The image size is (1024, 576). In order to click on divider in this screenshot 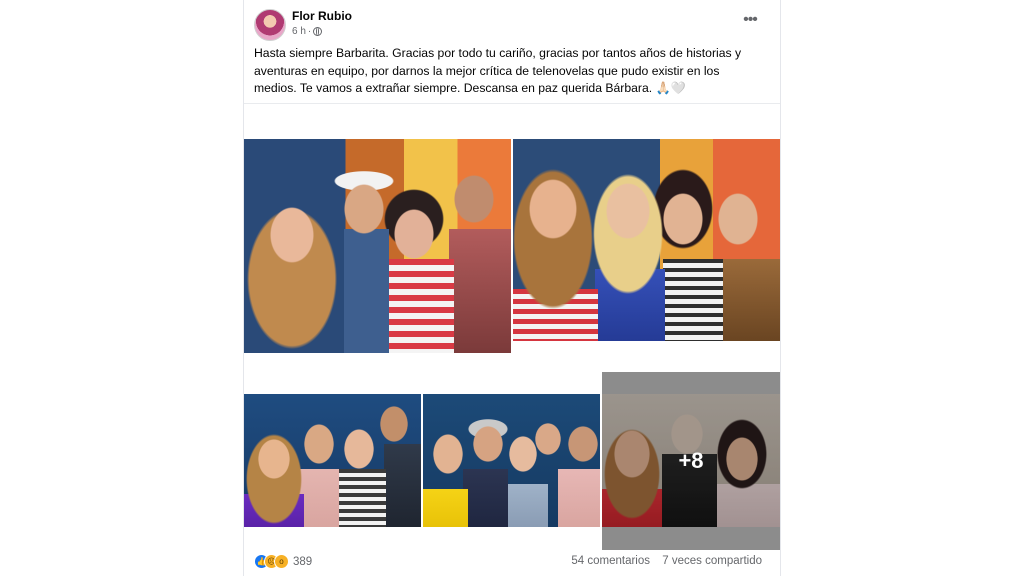, I will do `click(512, 103)`.